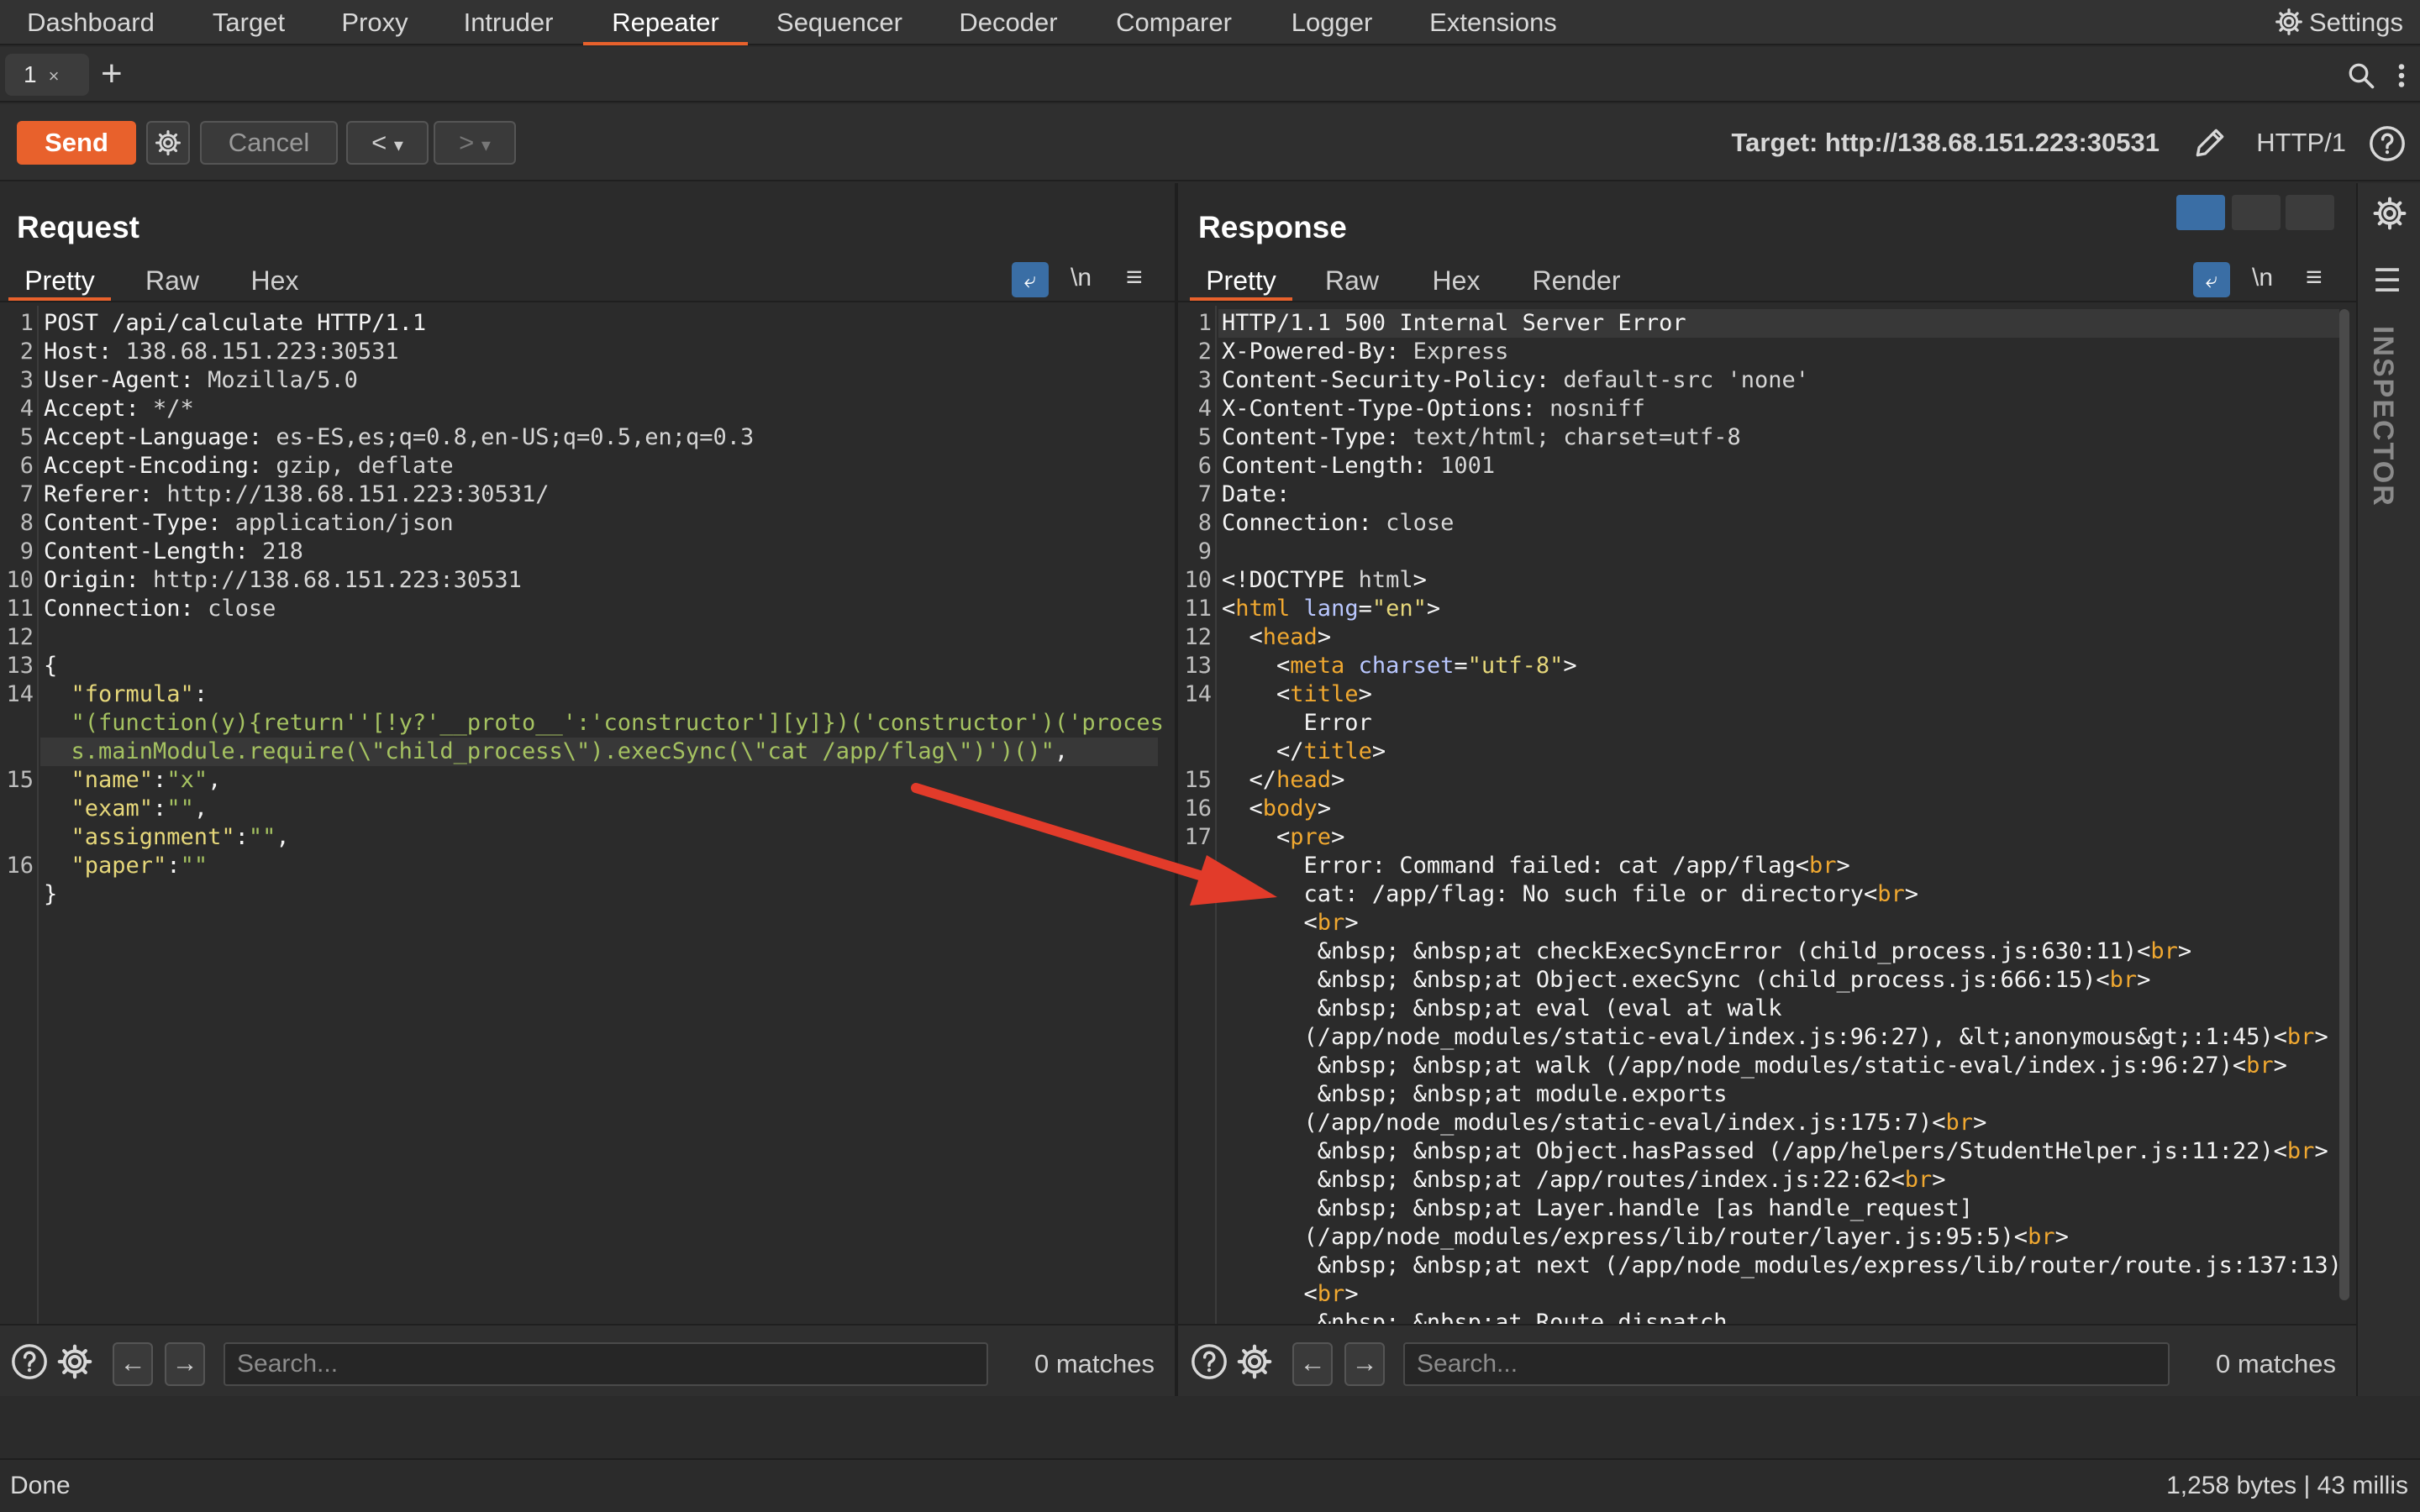  Describe the element at coordinates (249, 22) in the screenshot. I see `nav-target: Target` at that location.